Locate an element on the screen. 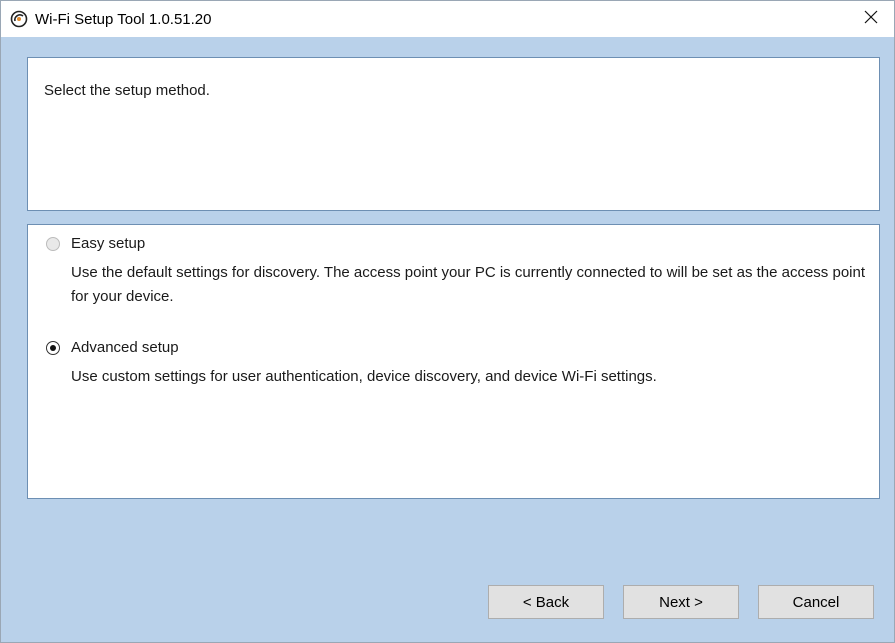 Image resolution: width=895 pixels, height=643 pixels. app-icon is located at coordinates (19, 19).